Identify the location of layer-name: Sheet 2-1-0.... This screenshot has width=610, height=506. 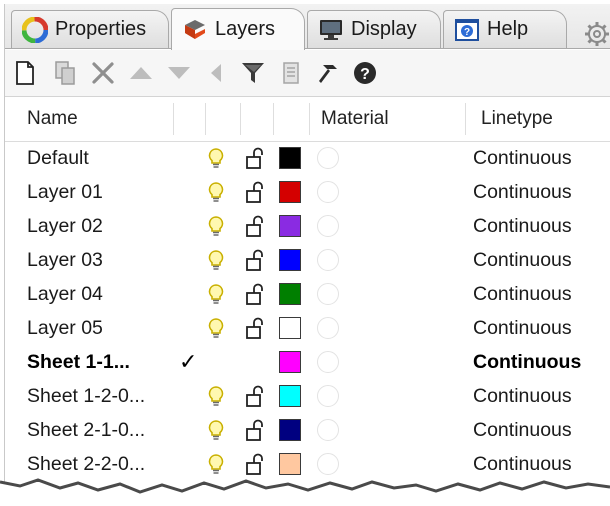
(86, 430).